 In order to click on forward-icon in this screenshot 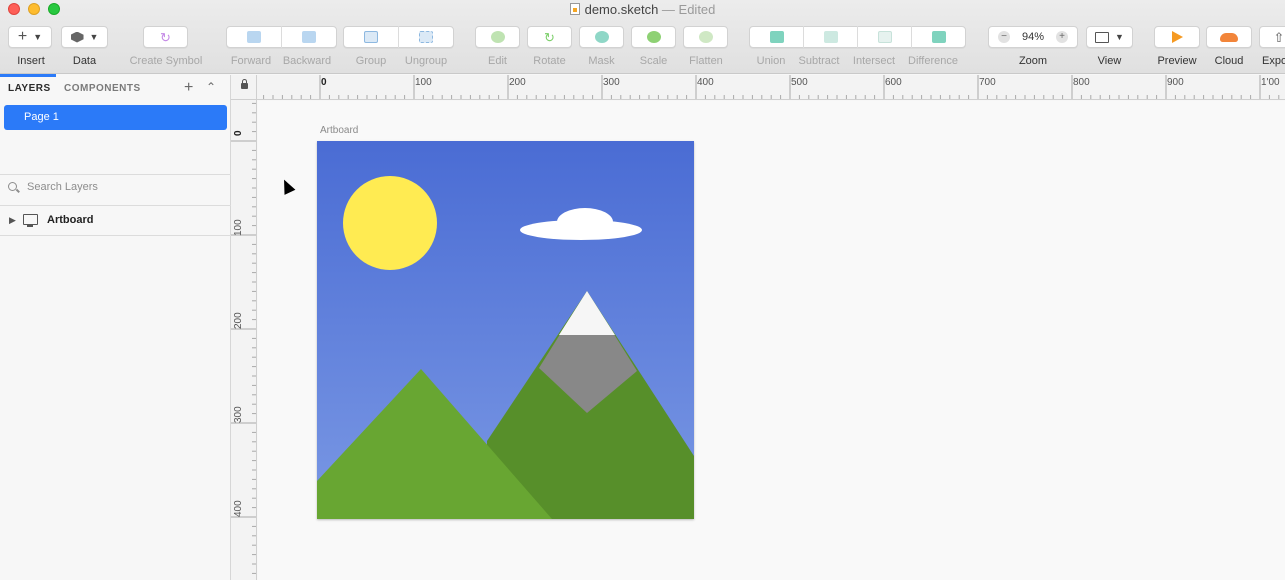, I will do `click(254, 37)`.